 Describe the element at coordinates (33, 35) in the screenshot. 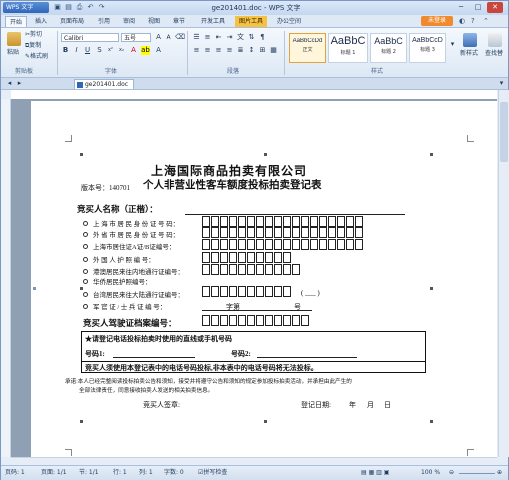

I see `cut-button: ✂剪切` at that location.